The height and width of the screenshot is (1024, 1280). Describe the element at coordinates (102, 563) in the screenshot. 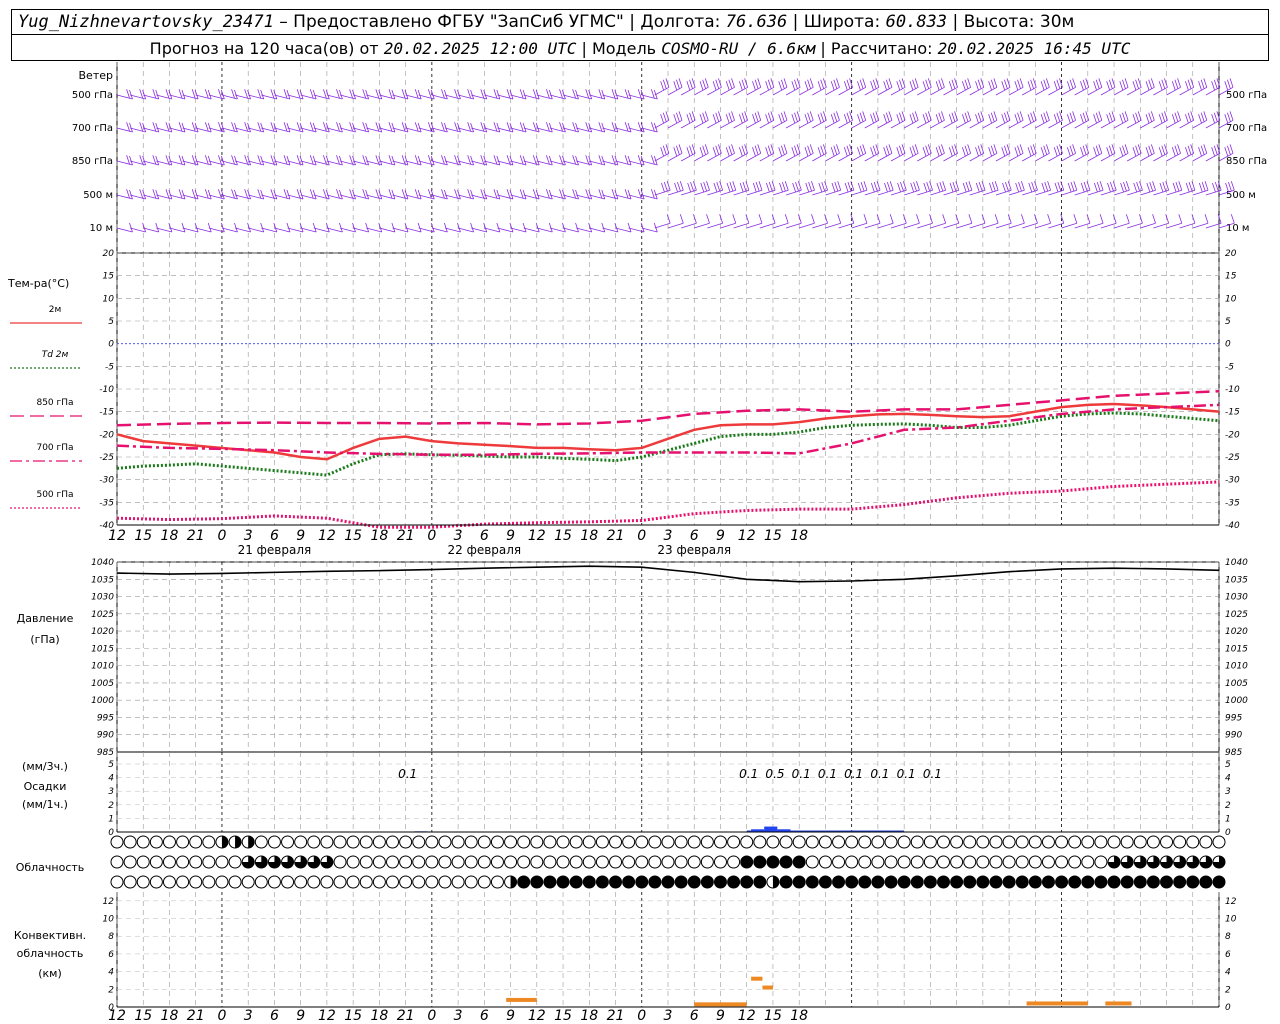

I see `pres-y-tick-left: 1040` at that location.